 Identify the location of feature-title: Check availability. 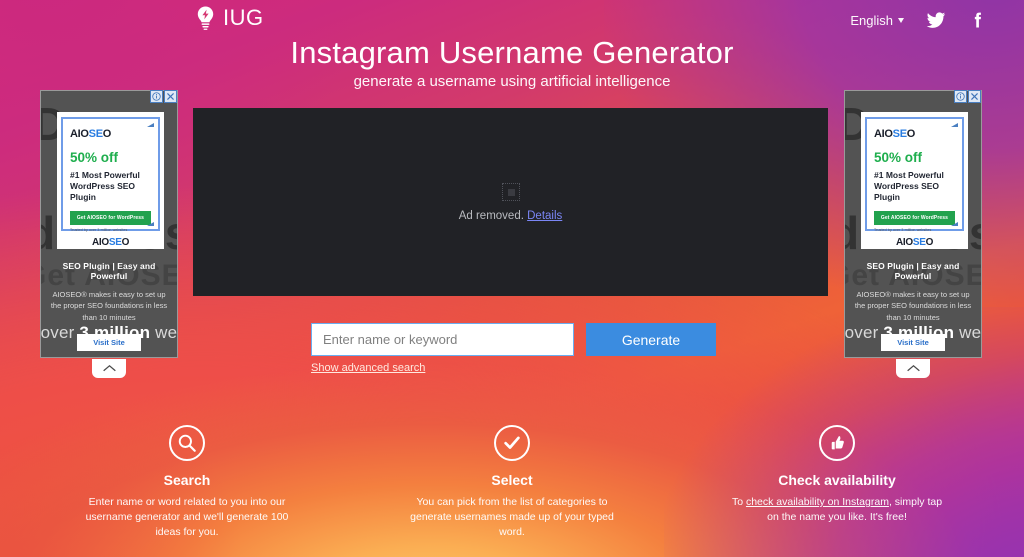
(837, 480).